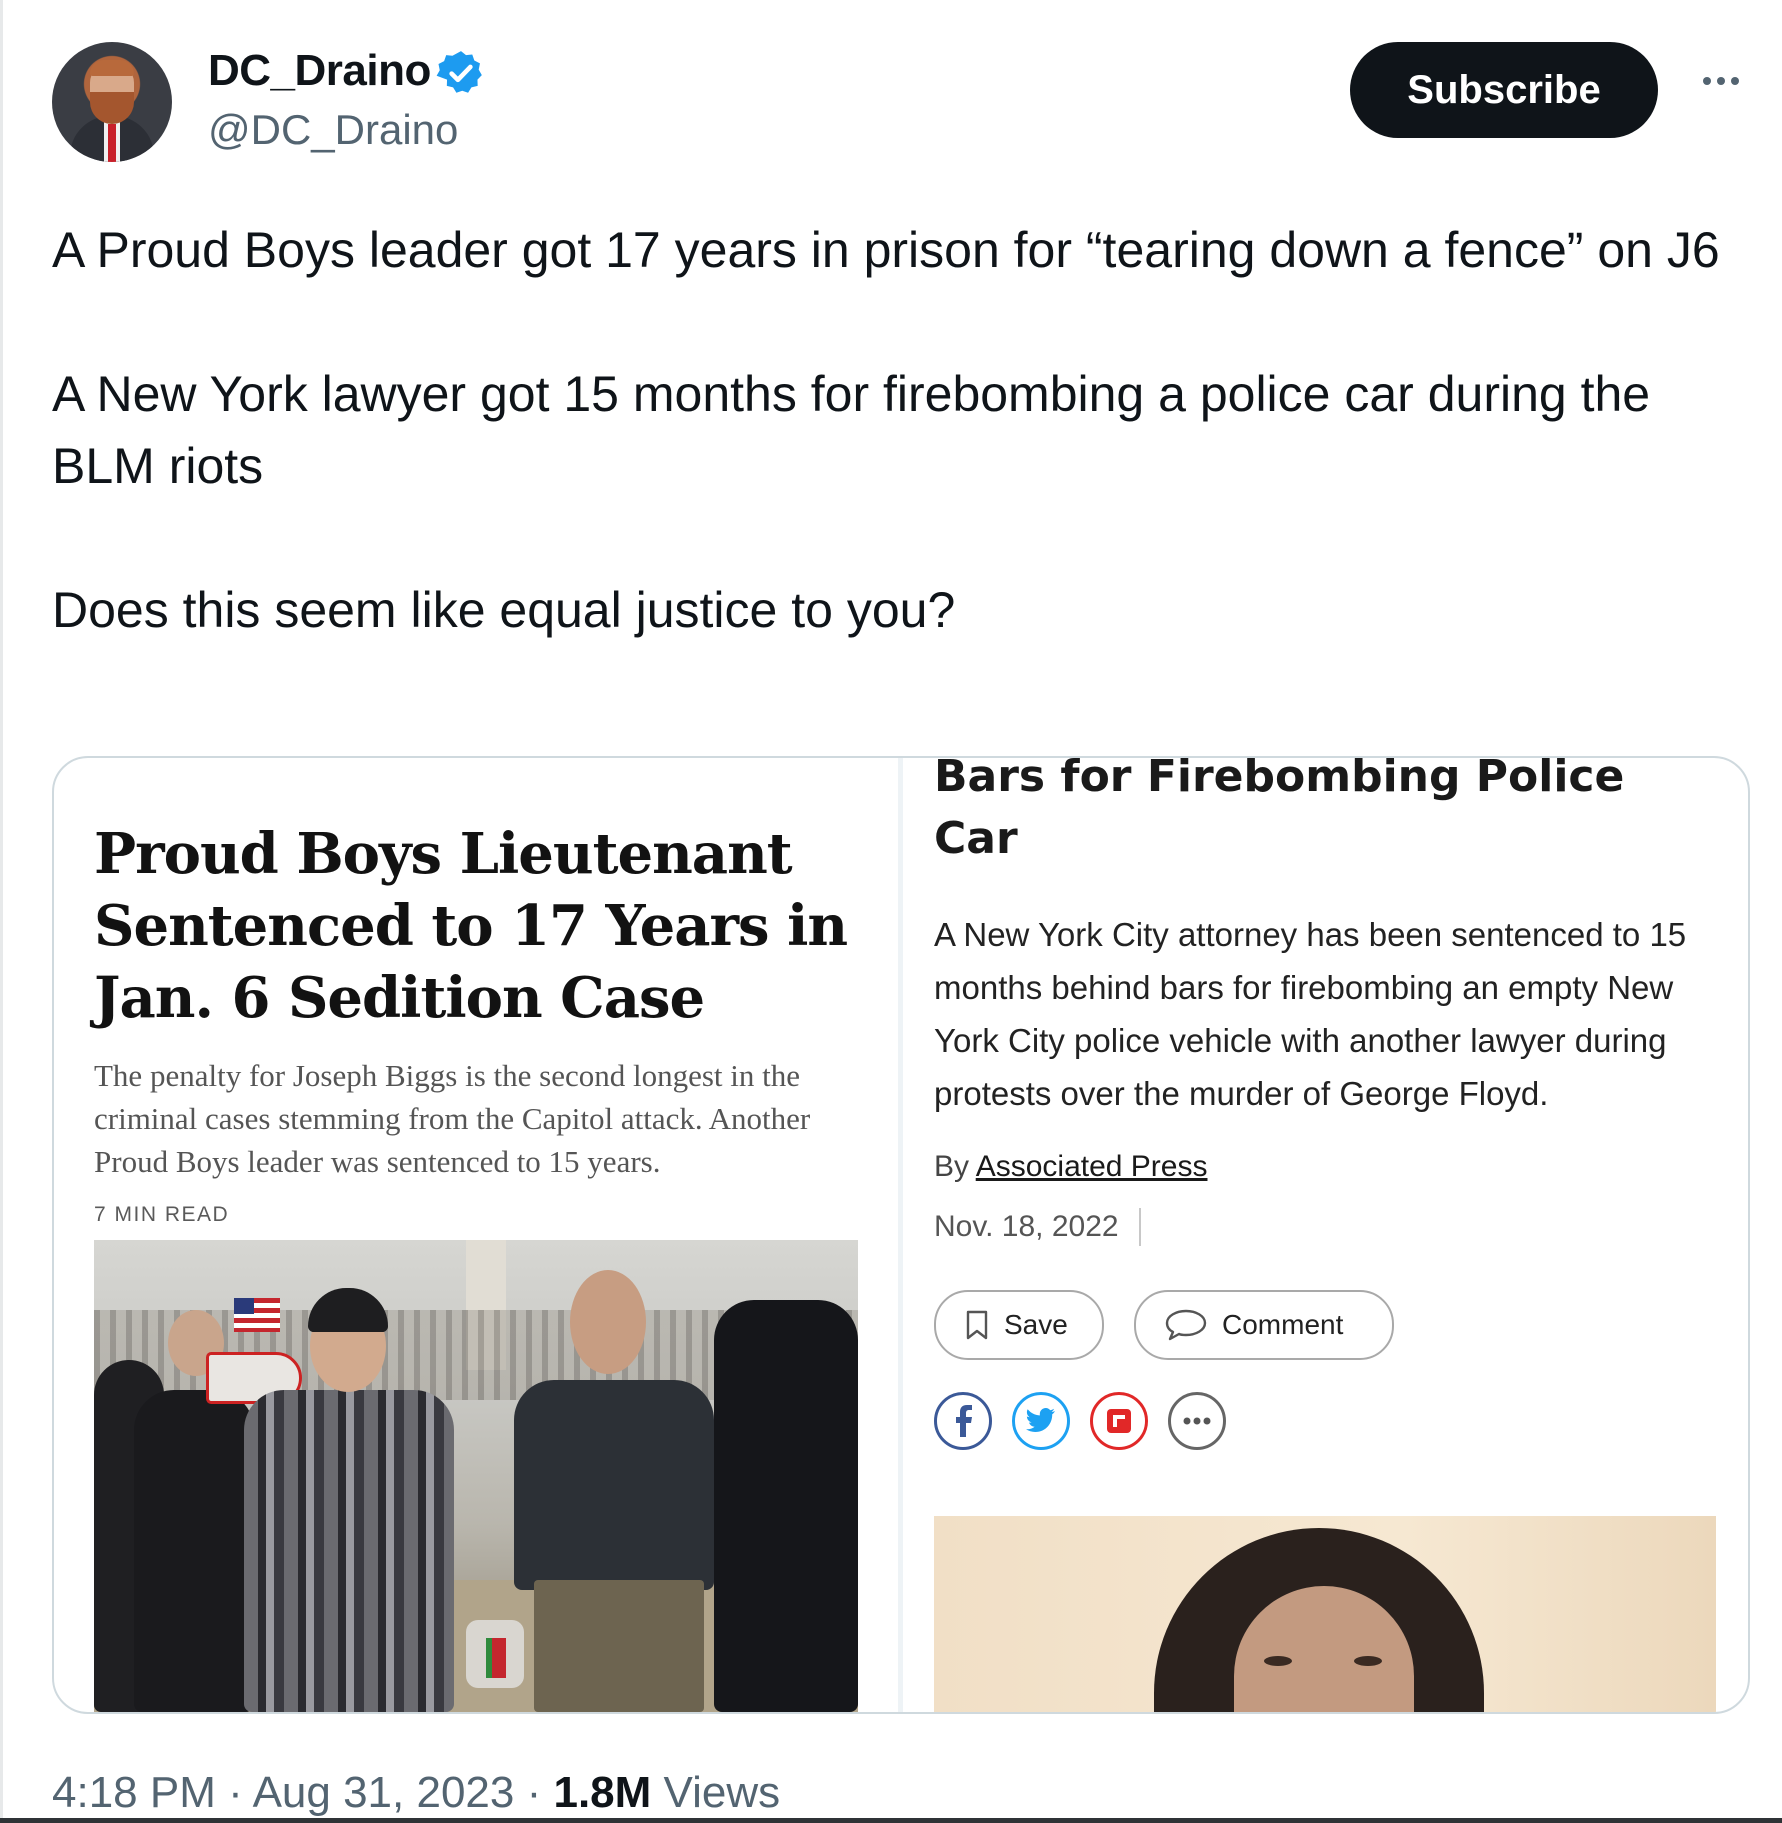 The image size is (1782, 1823). Describe the element at coordinates (1197, 1421) in the screenshot. I see `more-share-icon` at that location.